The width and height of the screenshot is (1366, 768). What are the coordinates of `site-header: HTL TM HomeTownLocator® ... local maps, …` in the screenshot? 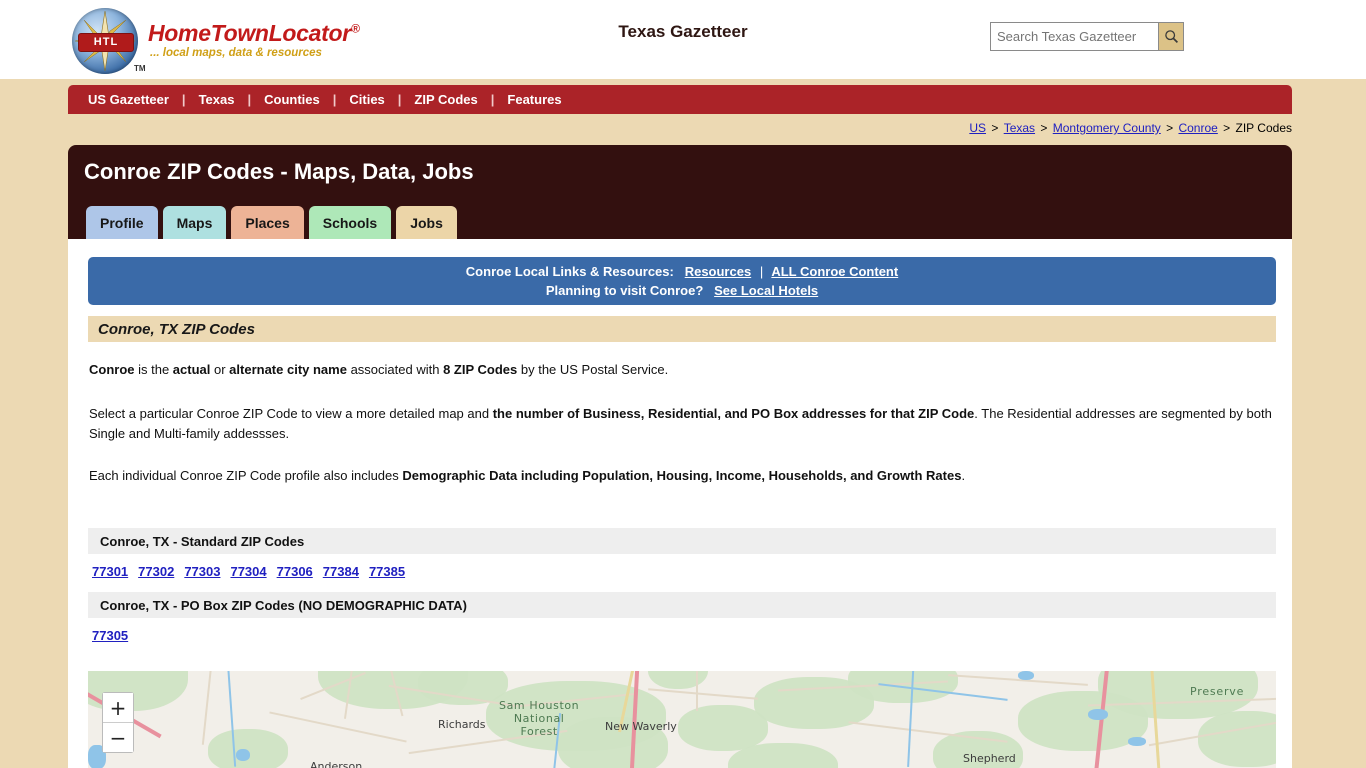 It's located at (683, 39).